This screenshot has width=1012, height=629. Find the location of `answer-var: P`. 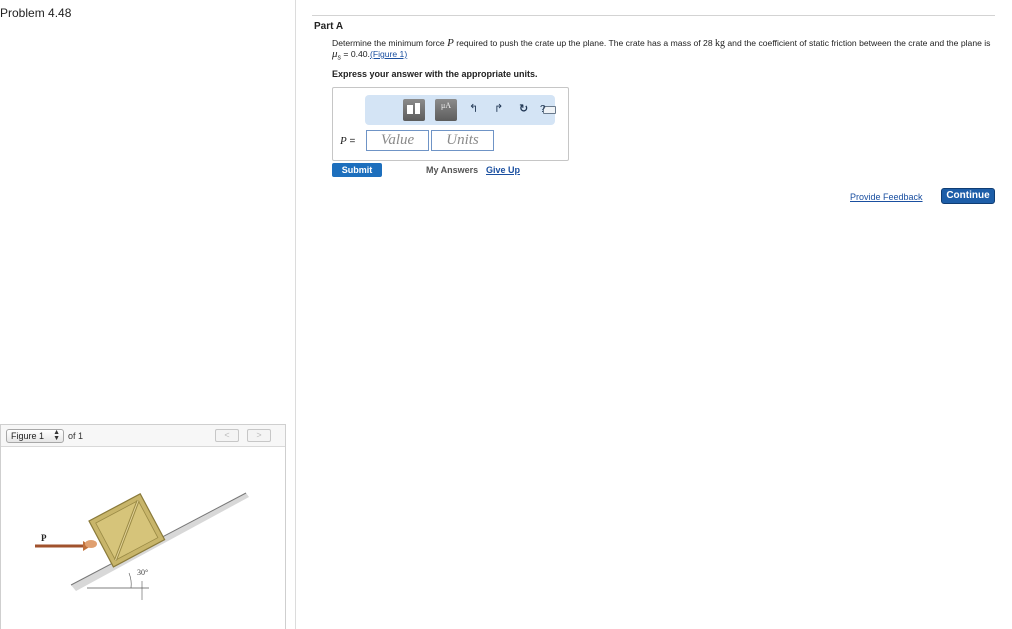

answer-var: P is located at coordinates (343, 141).